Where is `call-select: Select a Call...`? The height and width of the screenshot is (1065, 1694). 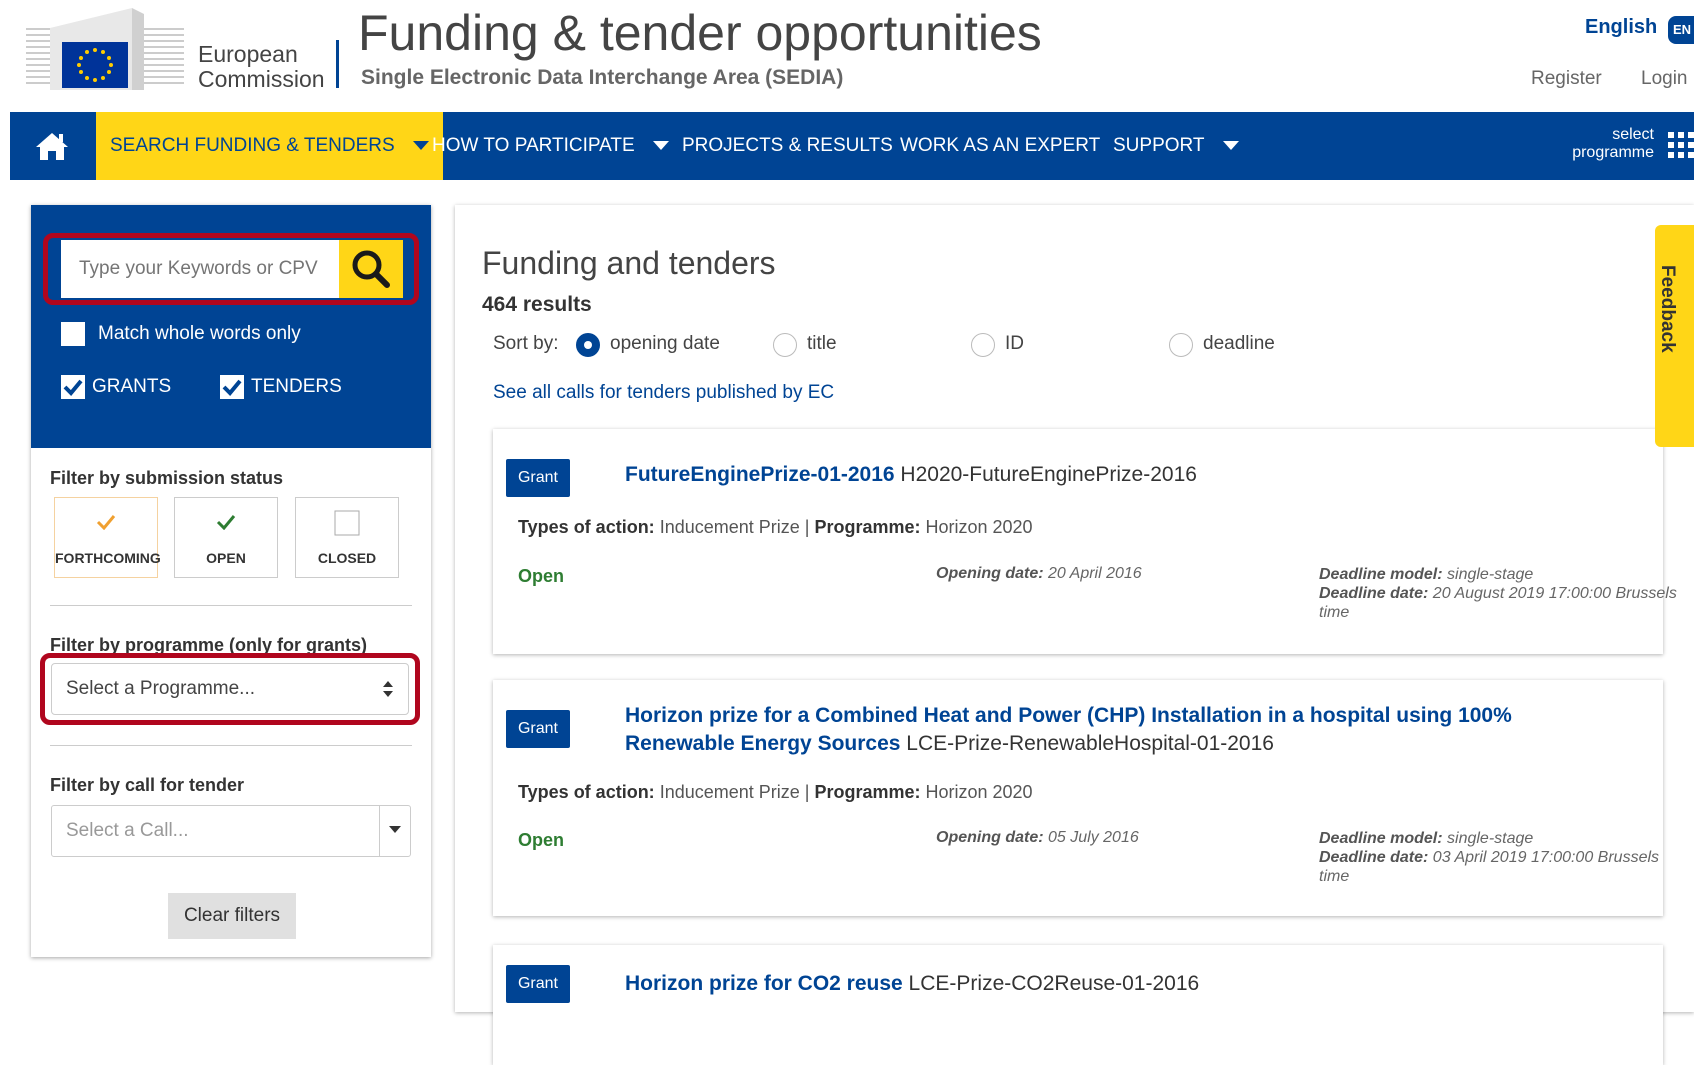
call-select: Select a Call... is located at coordinates (231, 831).